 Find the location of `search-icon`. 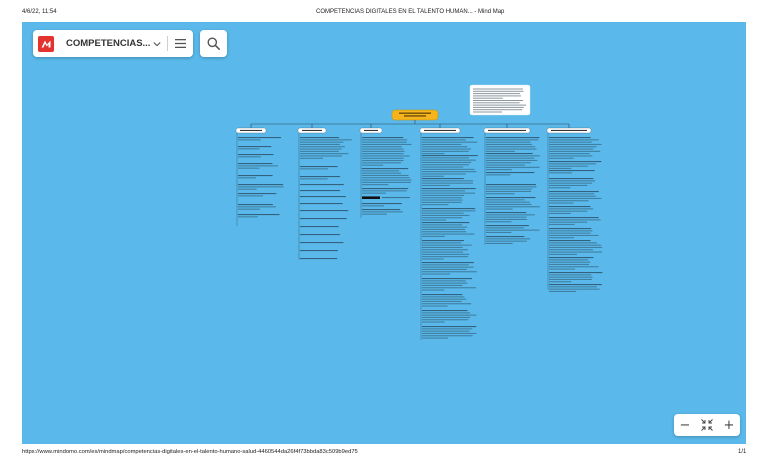

search-icon is located at coordinates (213, 43).